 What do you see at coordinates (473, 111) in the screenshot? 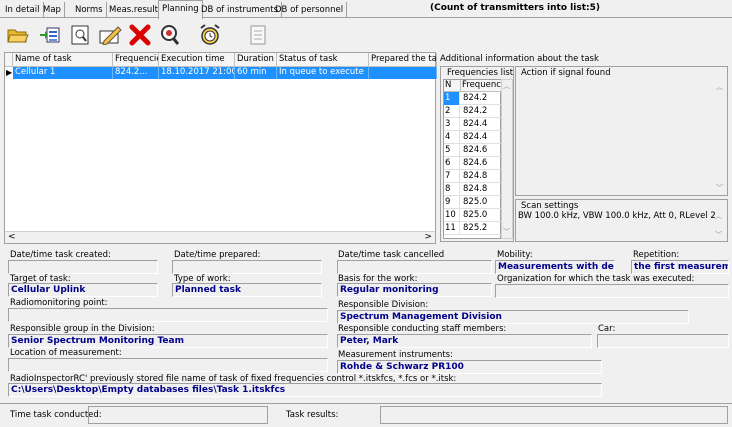
I see `list-item: 2 824.2` at bounding box center [473, 111].